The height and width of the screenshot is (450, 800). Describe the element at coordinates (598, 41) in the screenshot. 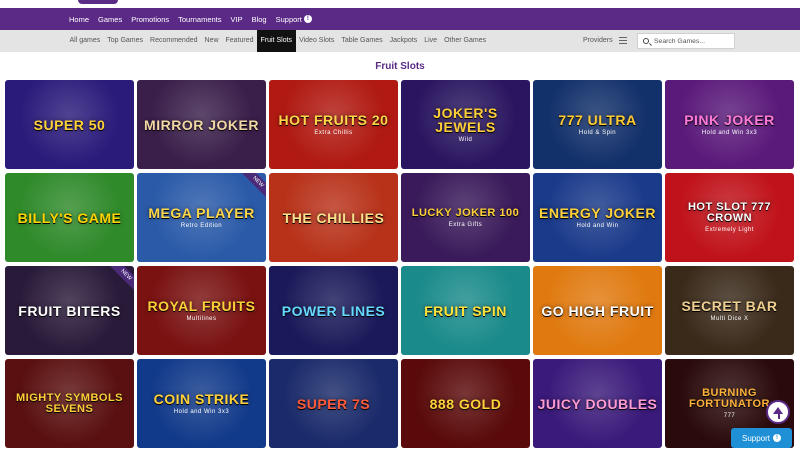

I see `providers-dropdown: Providers` at that location.